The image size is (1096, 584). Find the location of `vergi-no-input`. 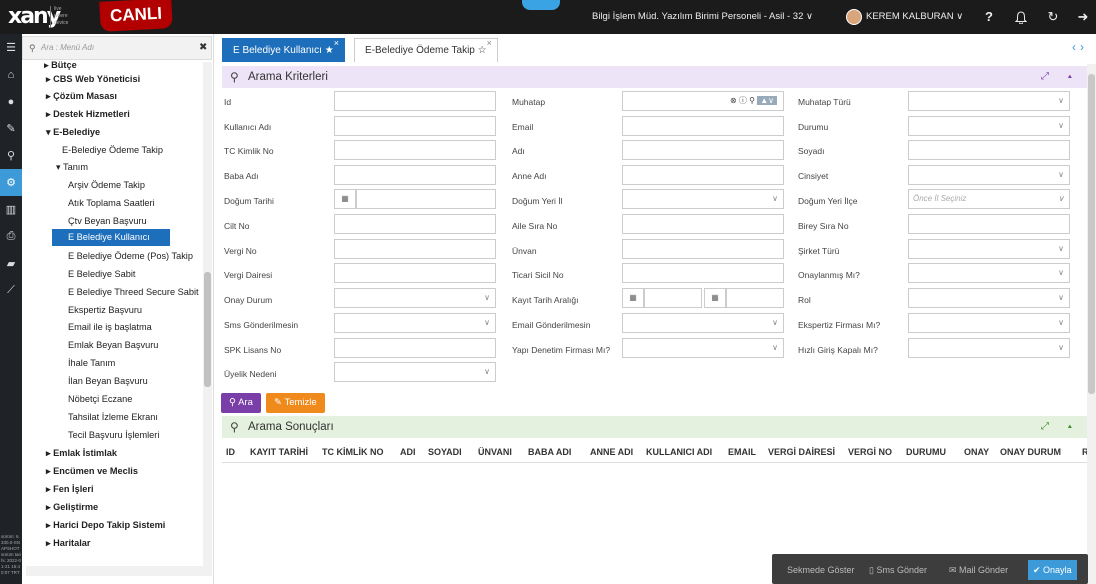

vergi-no-input is located at coordinates (415, 249).